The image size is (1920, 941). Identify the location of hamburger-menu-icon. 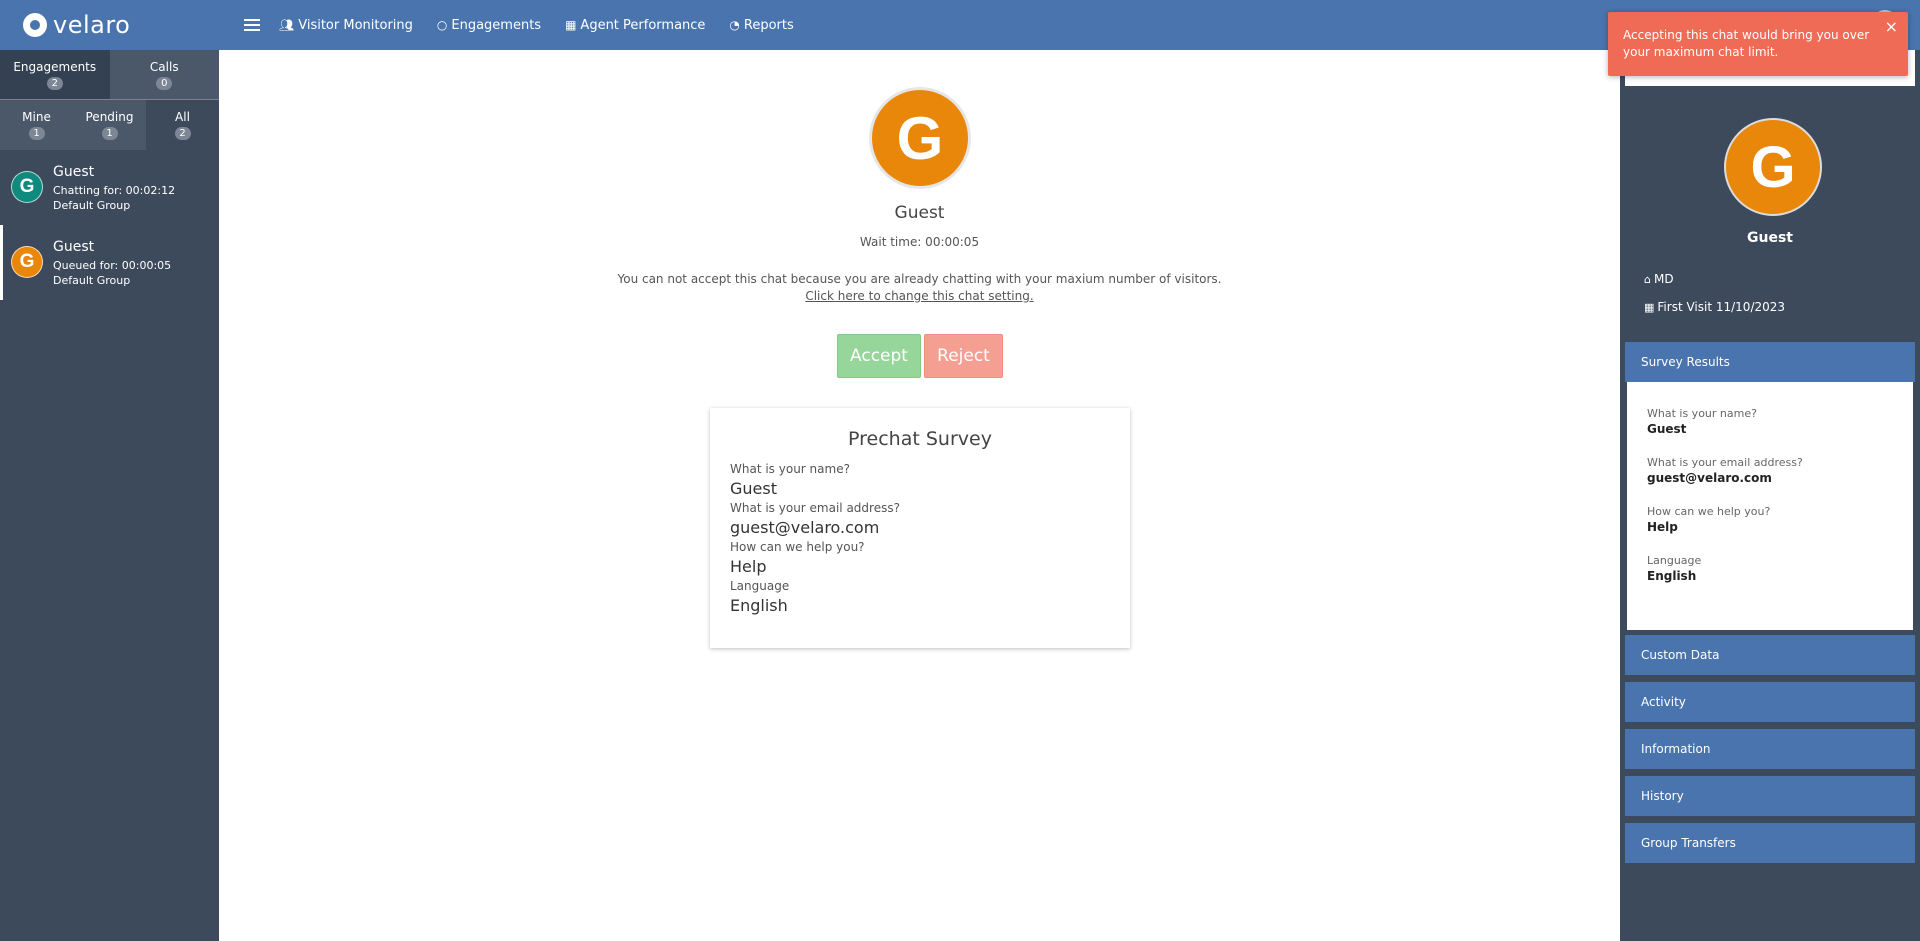
(252, 25).